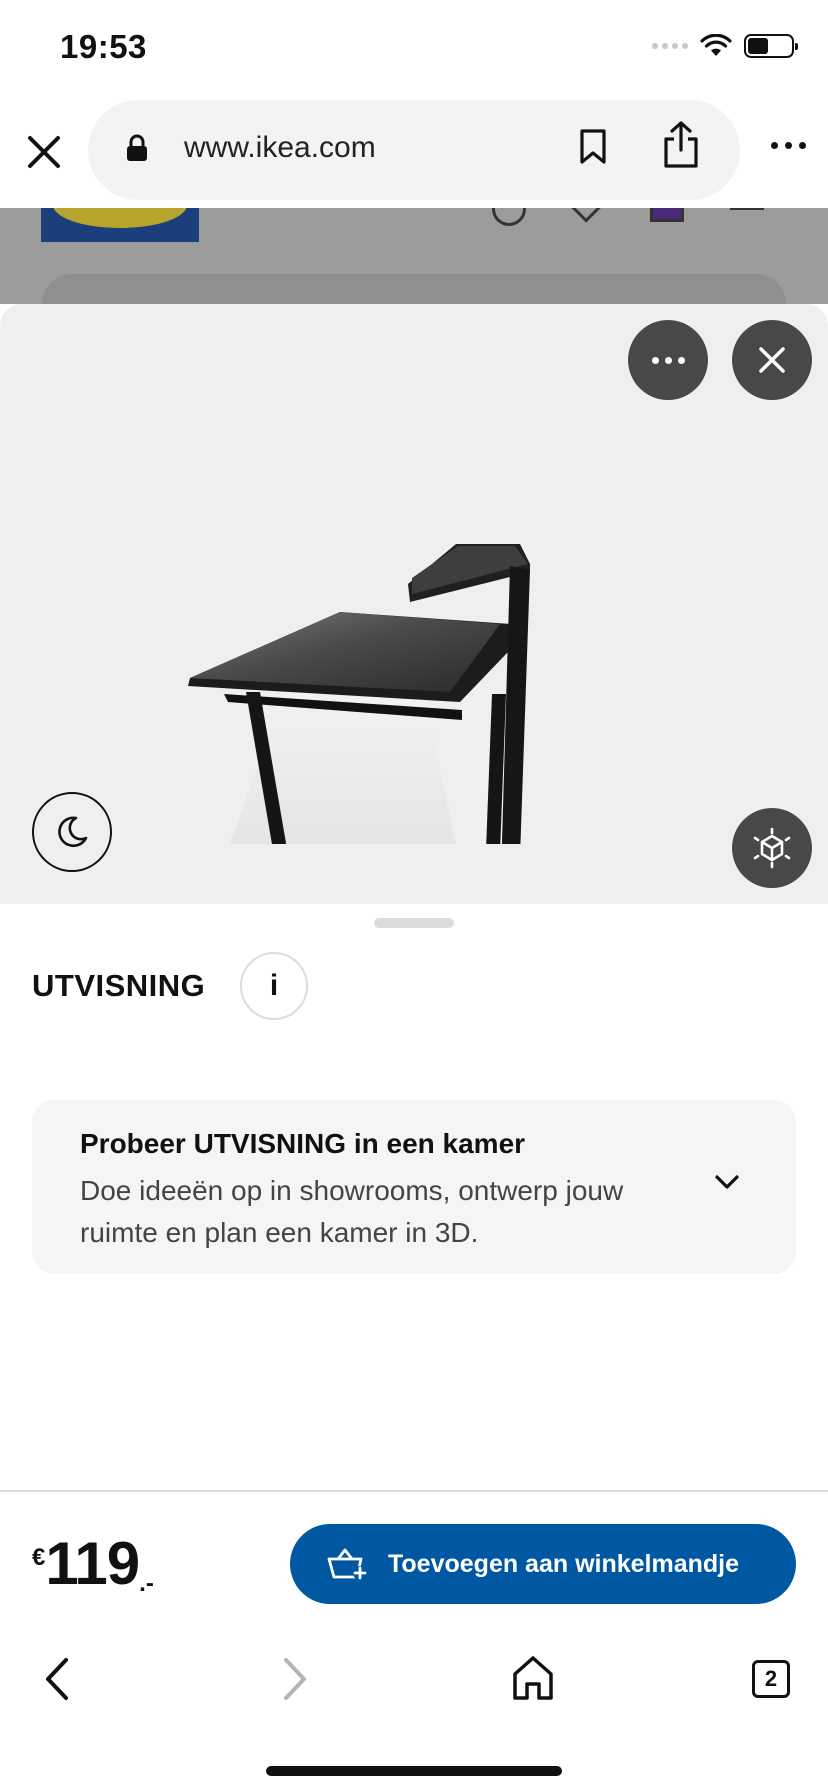 This screenshot has width=828, height=1792. Describe the element at coordinates (564, 1563) in the screenshot. I see `add-to-cart-label: Toevoegen aan winkelmandje` at that location.